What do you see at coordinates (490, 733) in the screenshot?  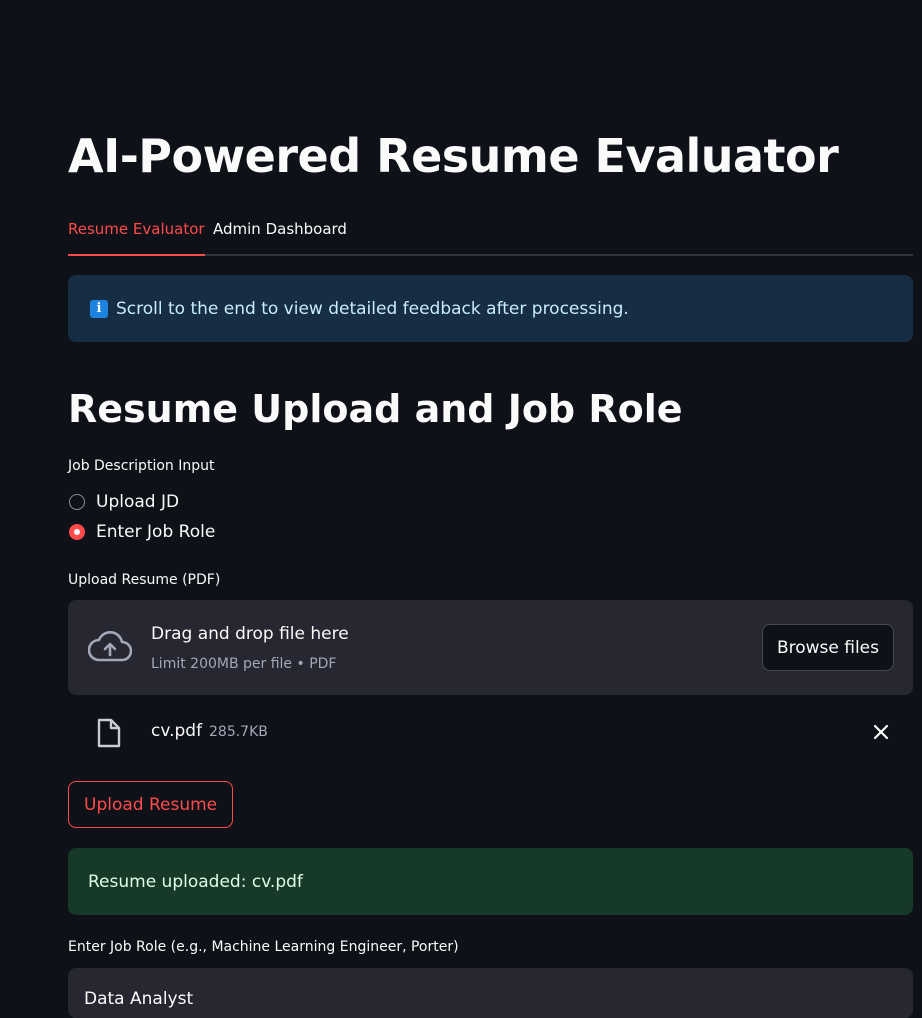 I see `uploaded-file-row: cv.pdf 285.7KB` at bounding box center [490, 733].